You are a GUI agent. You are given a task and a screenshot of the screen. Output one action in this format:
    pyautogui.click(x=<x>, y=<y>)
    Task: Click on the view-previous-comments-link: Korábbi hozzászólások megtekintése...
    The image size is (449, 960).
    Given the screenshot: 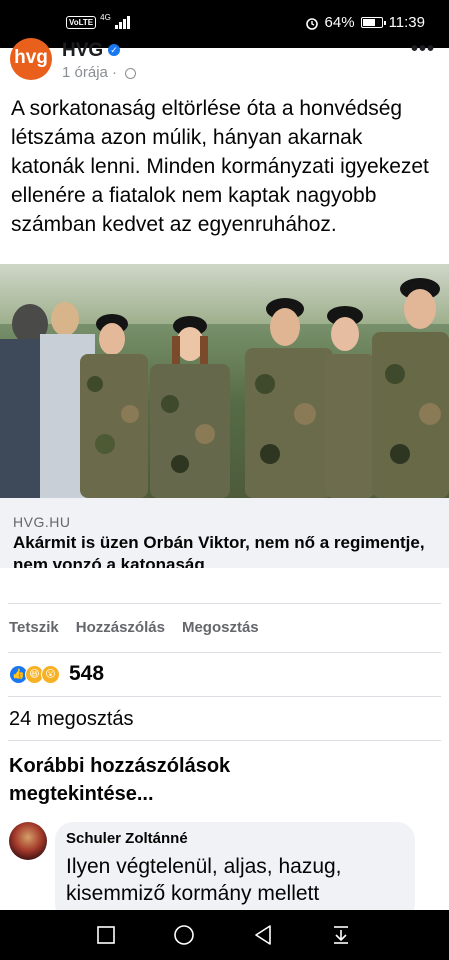 What is the action you would take?
    pyautogui.click(x=159, y=780)
    